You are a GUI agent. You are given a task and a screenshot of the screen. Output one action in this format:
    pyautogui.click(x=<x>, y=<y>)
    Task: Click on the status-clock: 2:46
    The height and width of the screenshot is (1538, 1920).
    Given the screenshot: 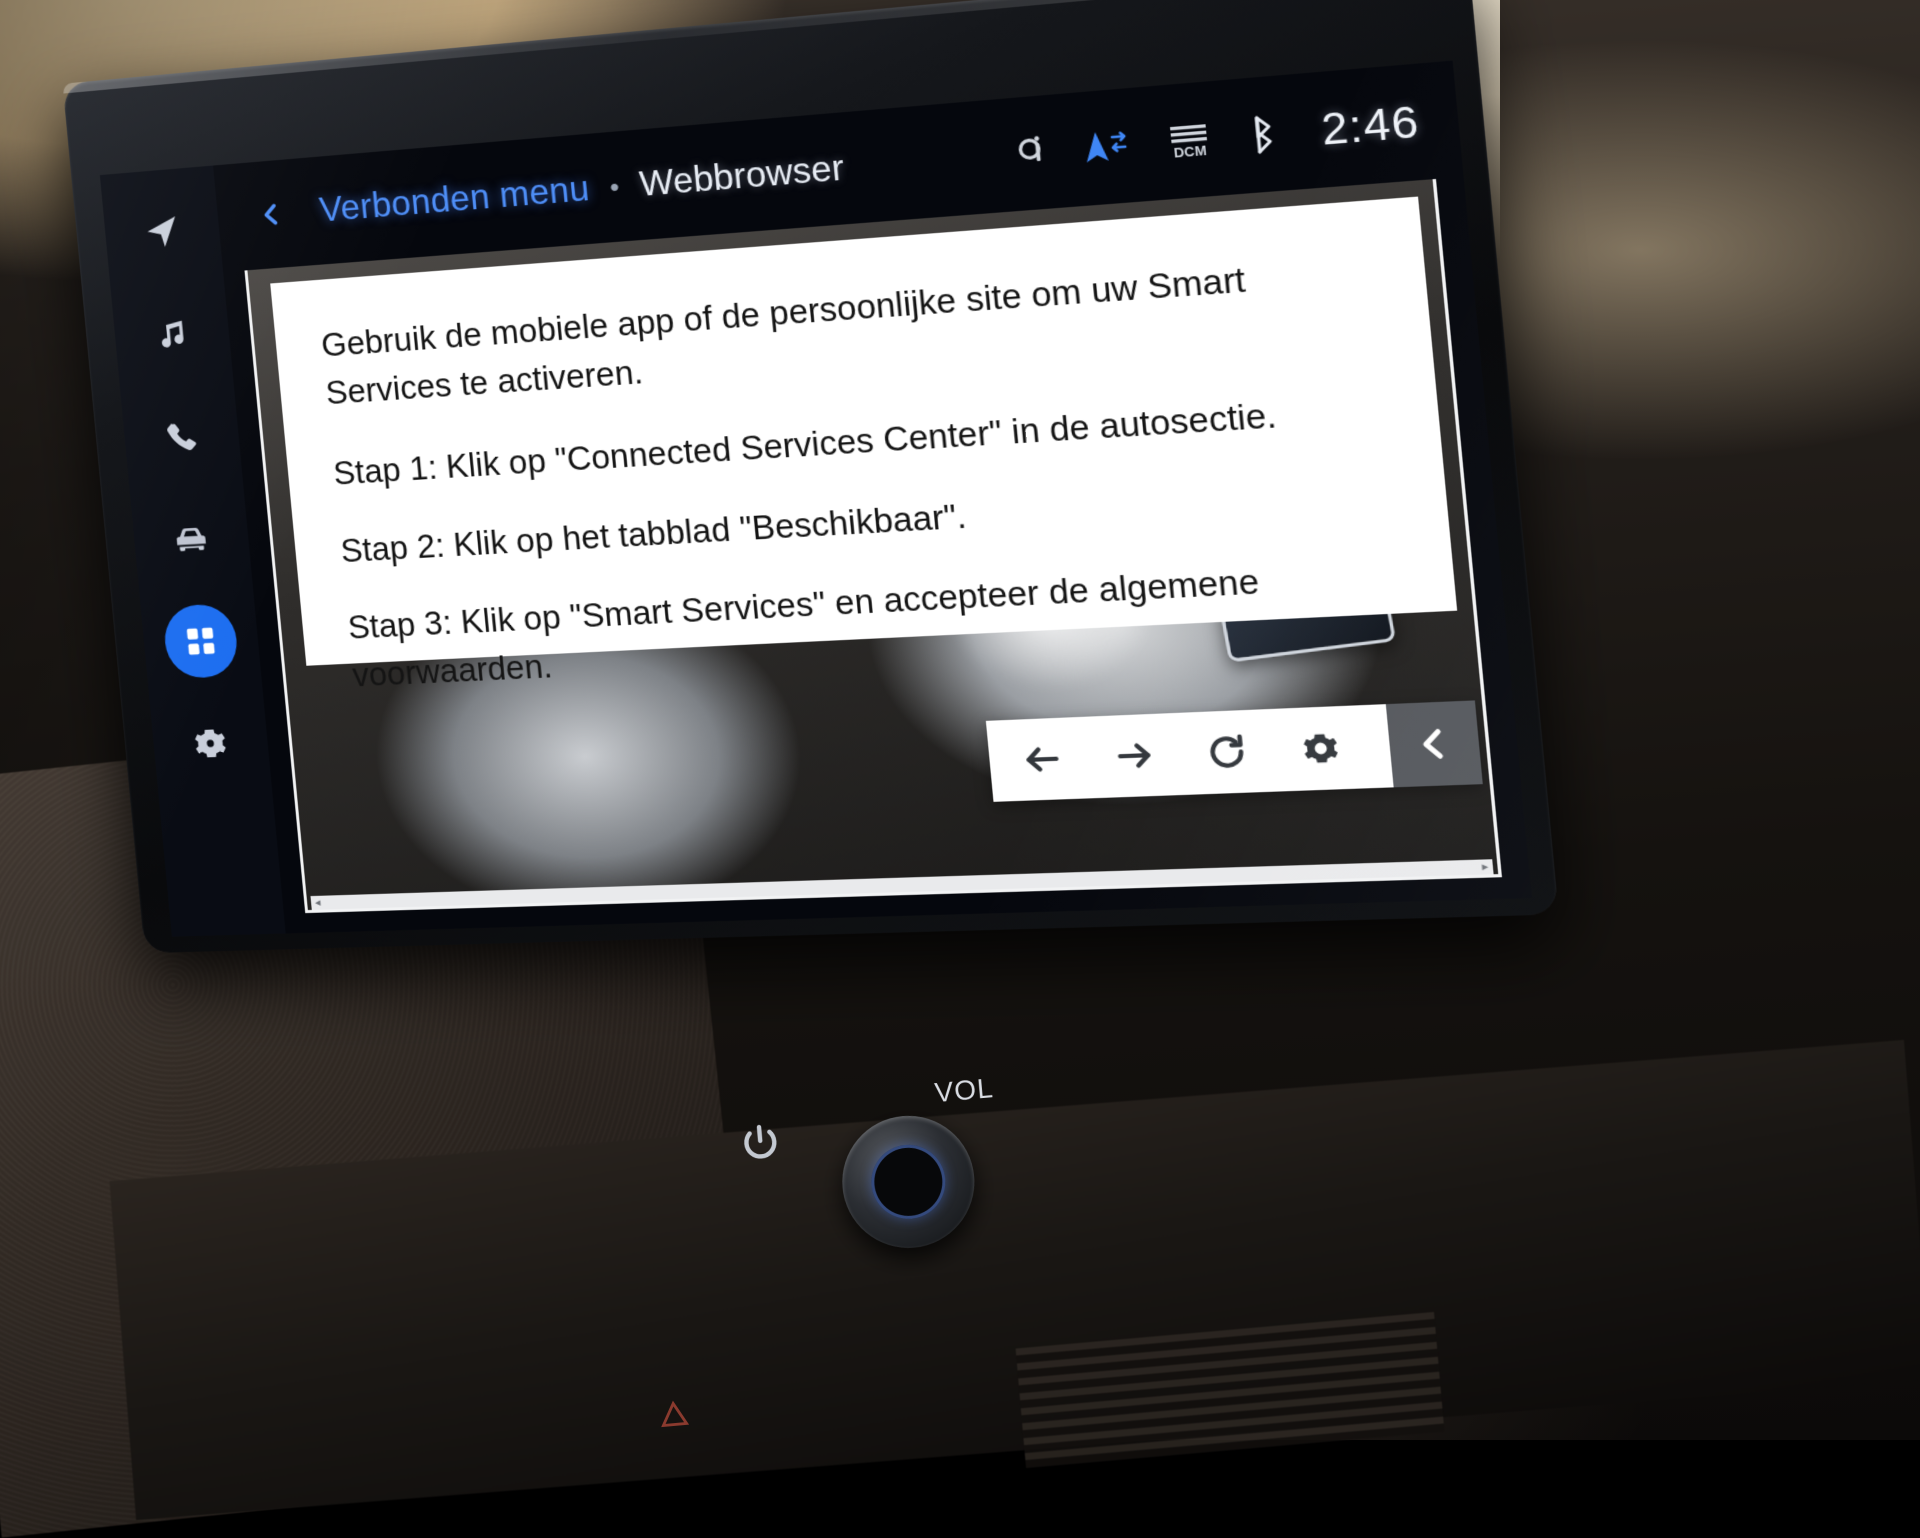 What is the action you would take?
    pyautogui.click(x=1370, y=125)
    